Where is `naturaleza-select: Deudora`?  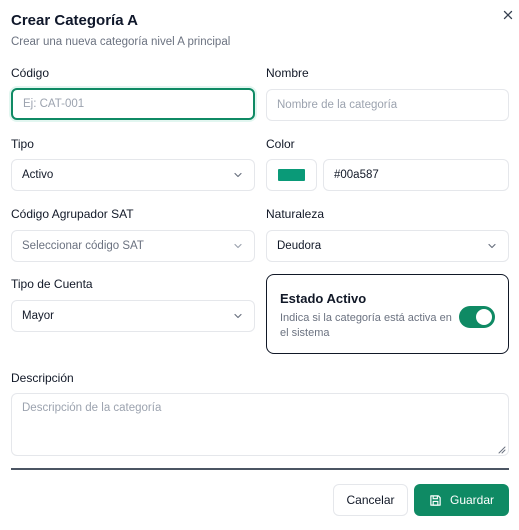 naturaleza-select: Deudora is located at coordinates (387, 246).